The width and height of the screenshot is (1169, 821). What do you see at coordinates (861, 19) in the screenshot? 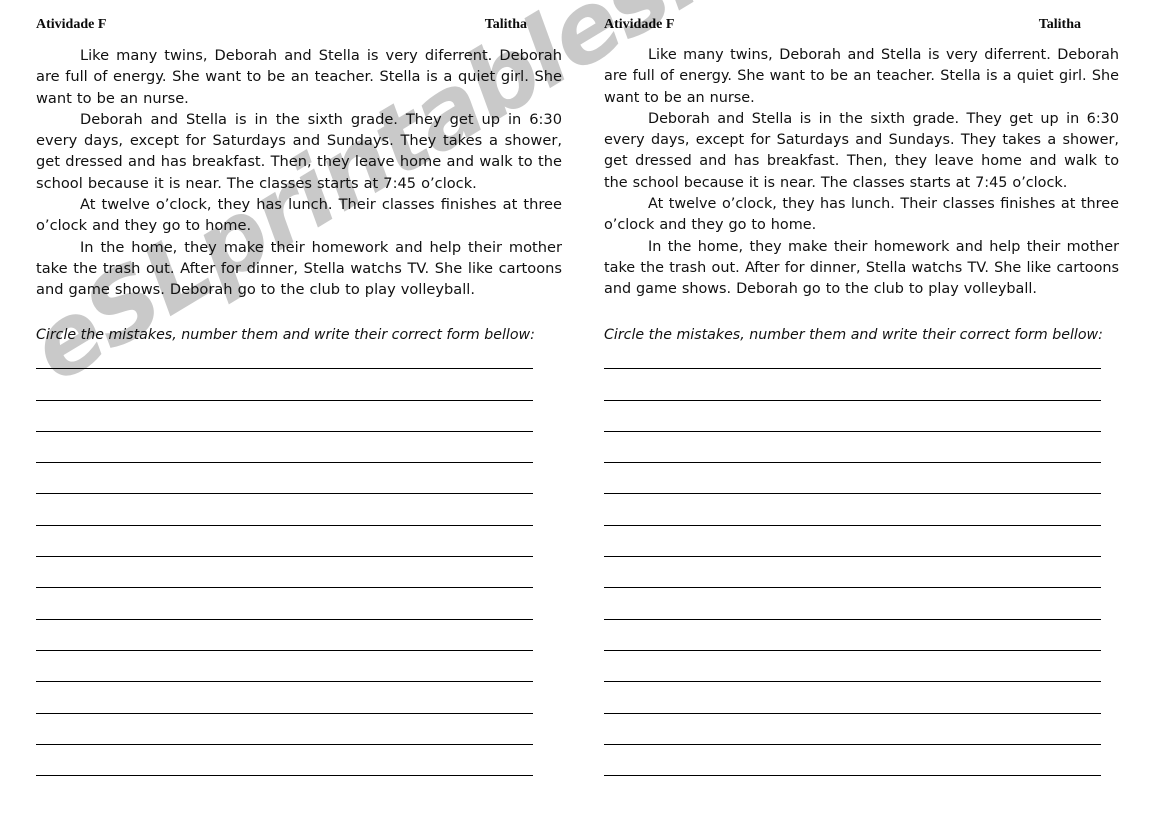
I see `header-row-right: Atividade F Talitha` at bounding box center [861, 19].